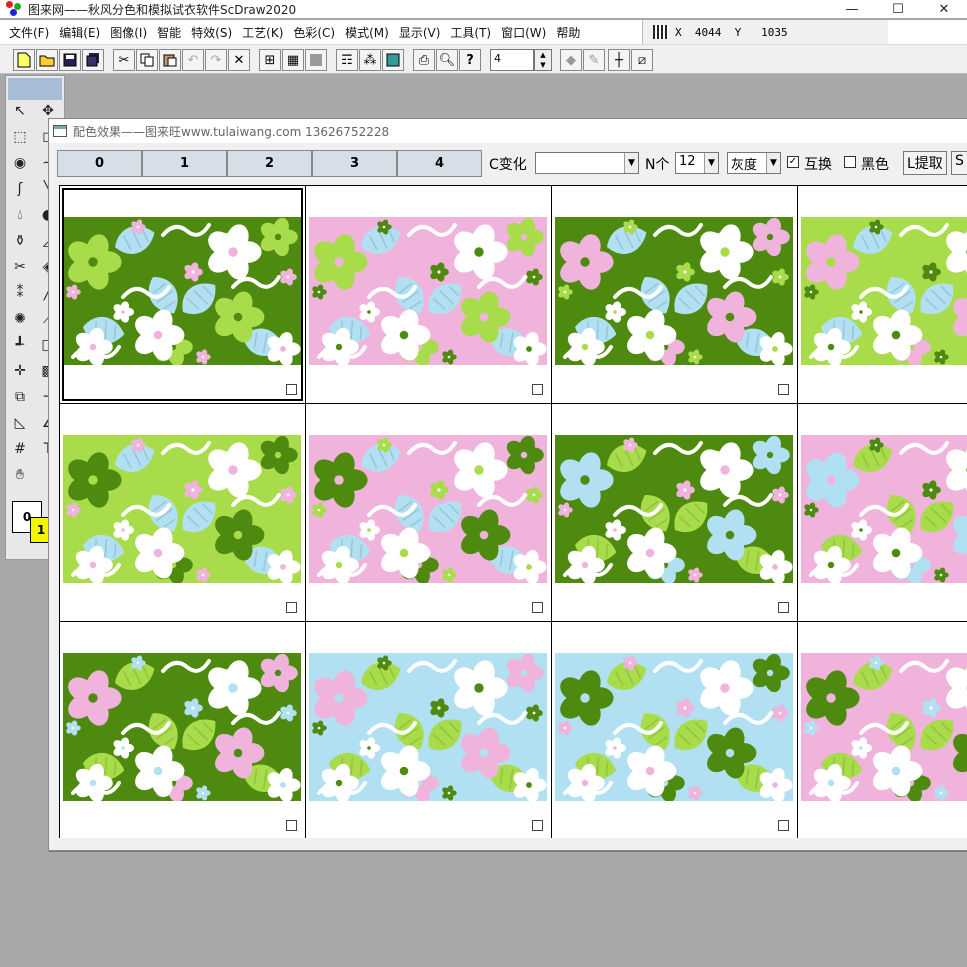 The height and width of the screenshot is (967, 967). Describe the element at coordinates (20, 137) in the screenshot. I see `rect-select-icon: ⬚` at that location.